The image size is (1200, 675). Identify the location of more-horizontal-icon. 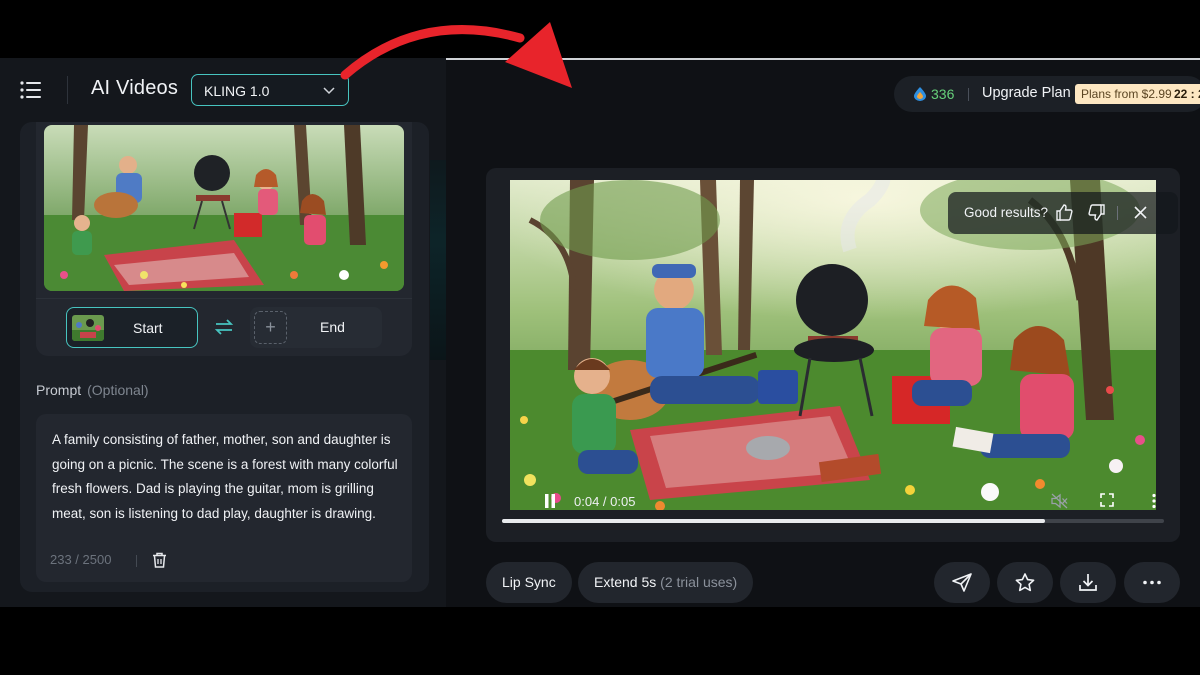
(1152, 582).